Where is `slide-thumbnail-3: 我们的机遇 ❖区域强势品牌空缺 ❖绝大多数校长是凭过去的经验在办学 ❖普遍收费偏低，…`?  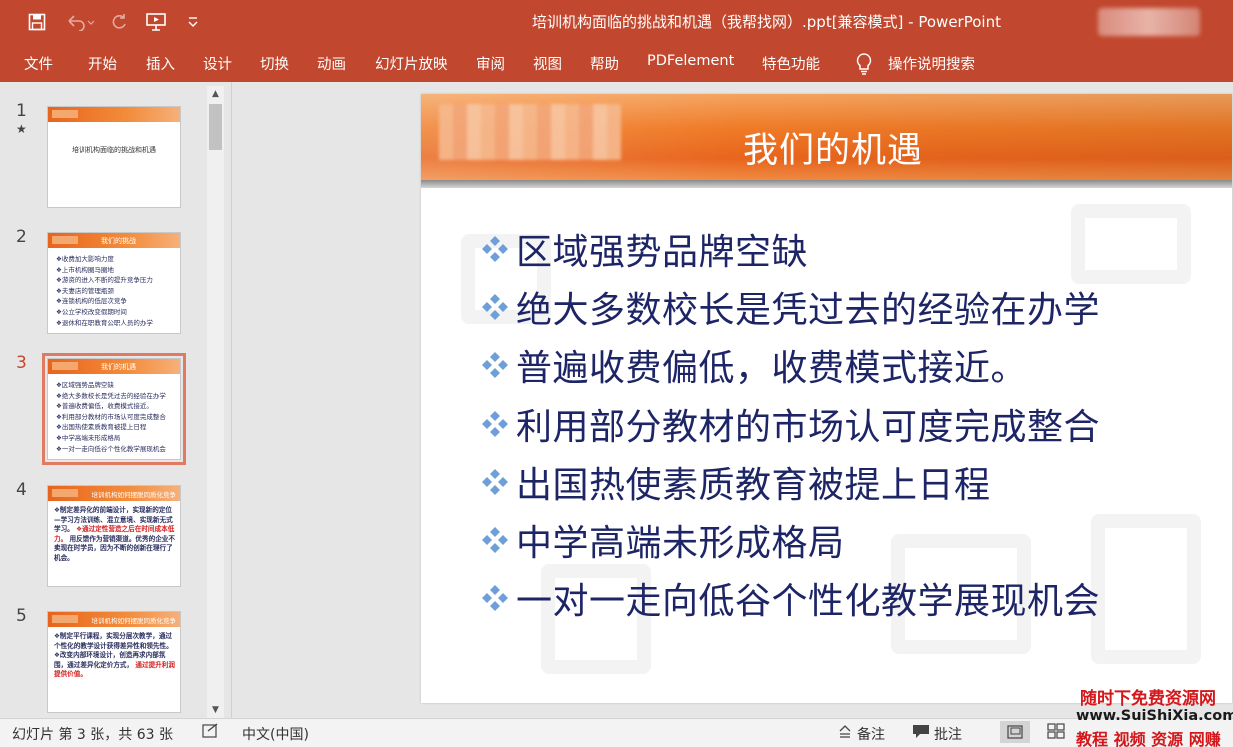 slide-thumbnail-3: 我们的机遇 ❖区域强势品牌空缺 ❖绝大多数校长是凭过去的经验在办学 ❖普遍收费偏低，… is located at coordinates (114, 409).